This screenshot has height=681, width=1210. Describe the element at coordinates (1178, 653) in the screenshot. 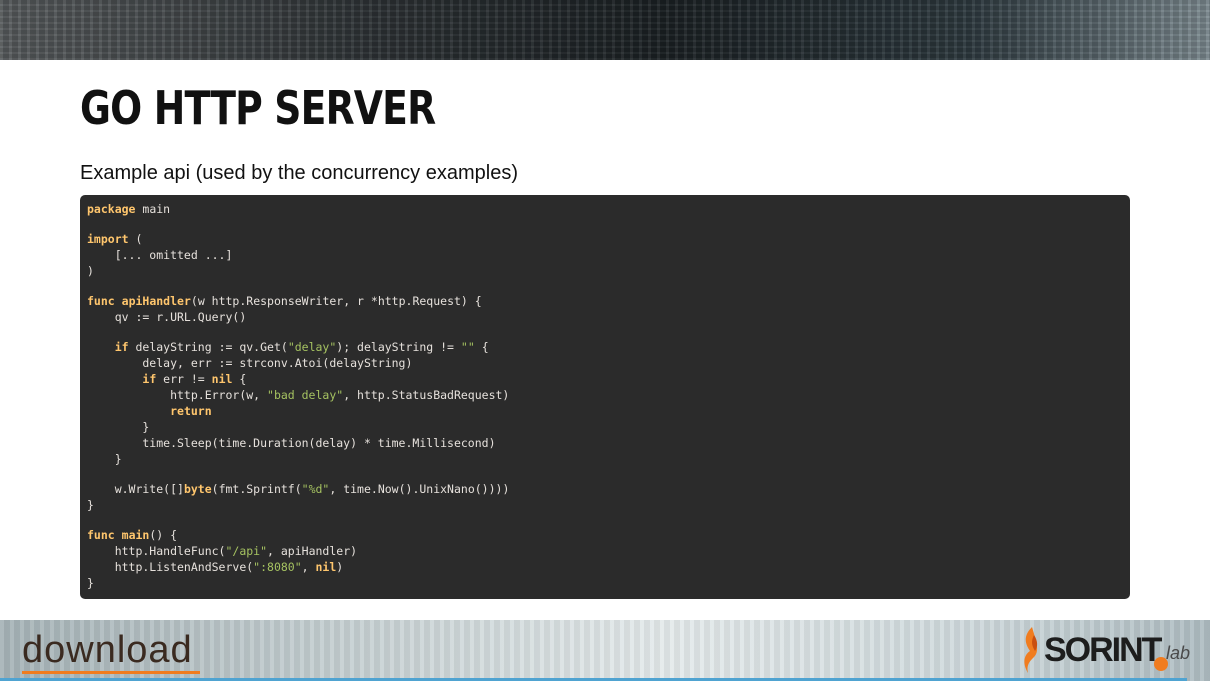

I see `sorint-lab-suffix: lab` at that location.